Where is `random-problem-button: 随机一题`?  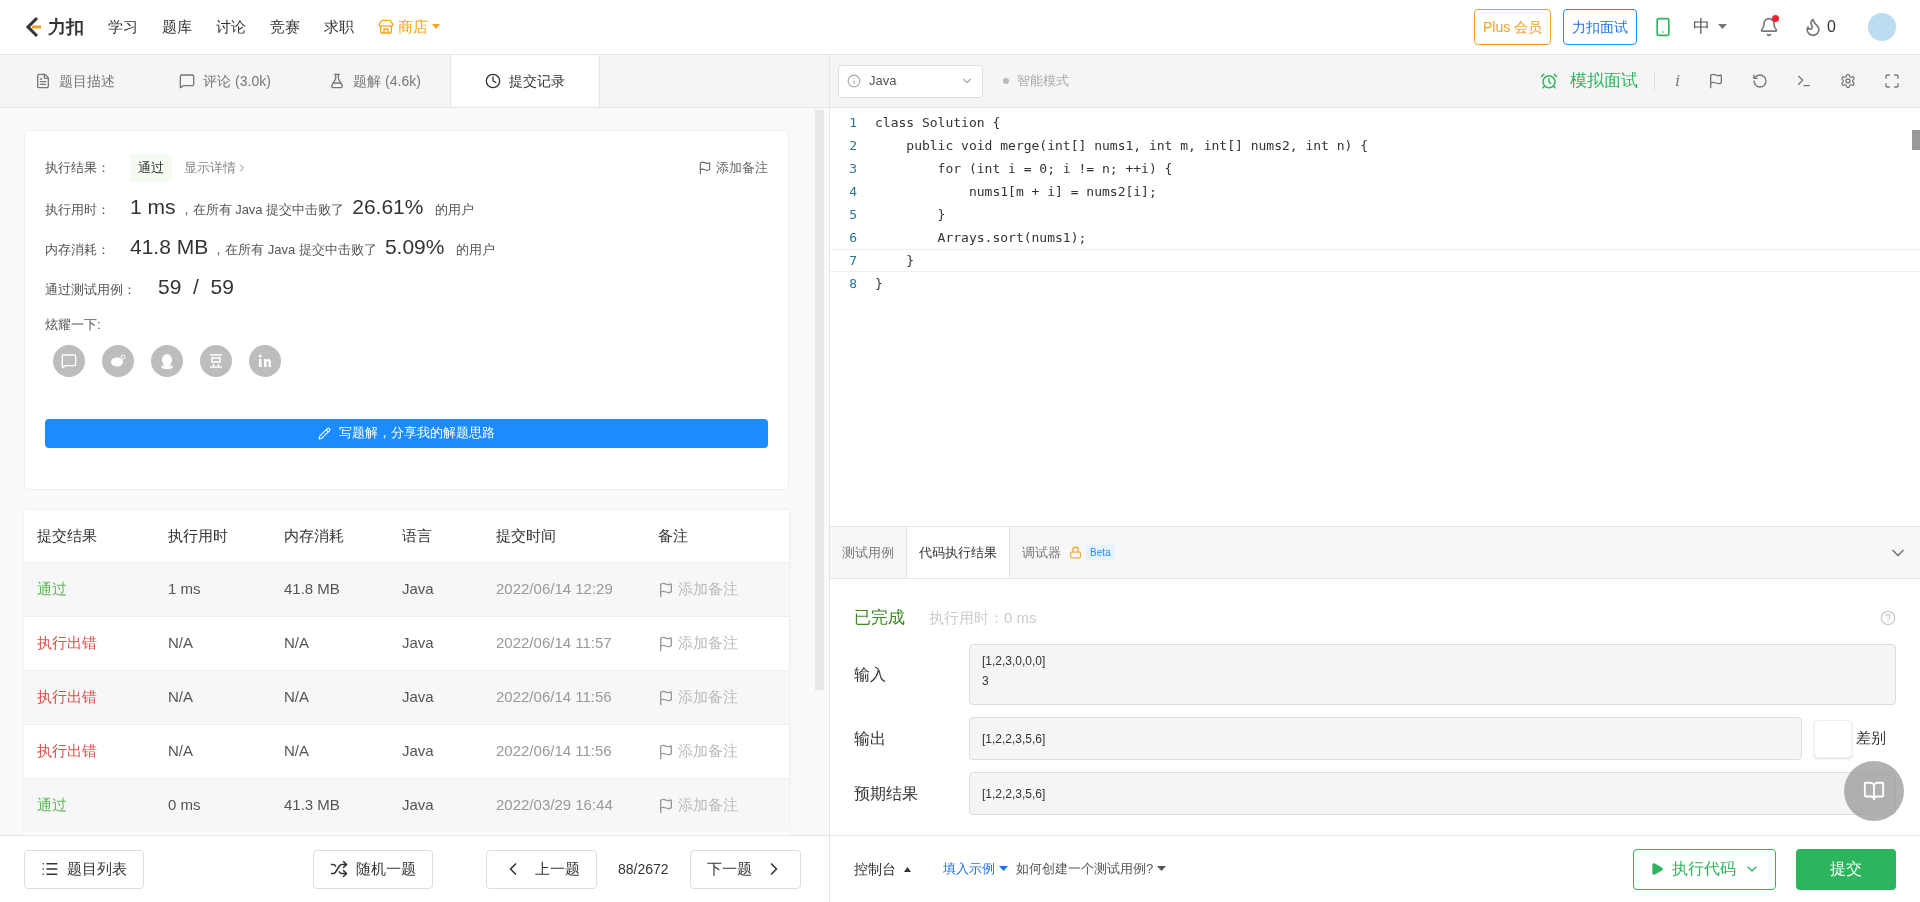 random-problem-button: 随机一题 is located at coordinates (373, 869).